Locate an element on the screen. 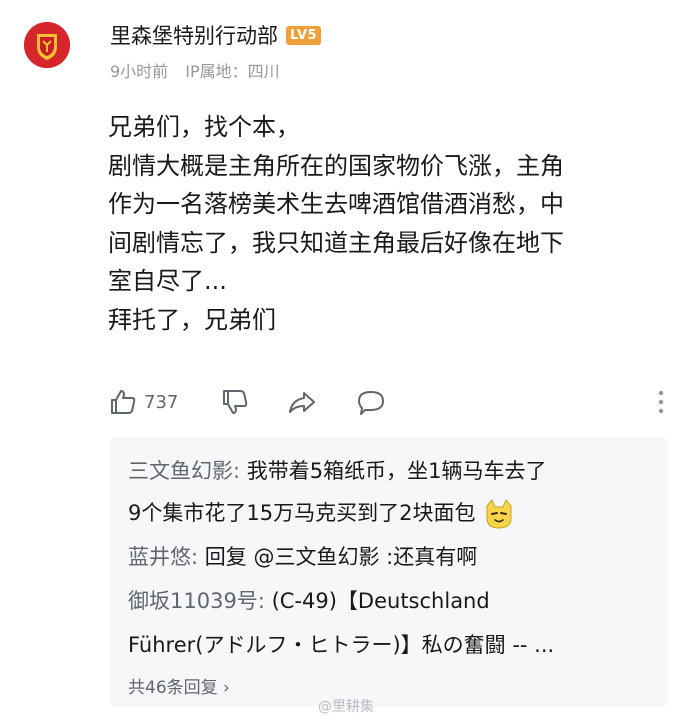 The image size is (690, 722). share-icon is located at coordinates (302, 402).